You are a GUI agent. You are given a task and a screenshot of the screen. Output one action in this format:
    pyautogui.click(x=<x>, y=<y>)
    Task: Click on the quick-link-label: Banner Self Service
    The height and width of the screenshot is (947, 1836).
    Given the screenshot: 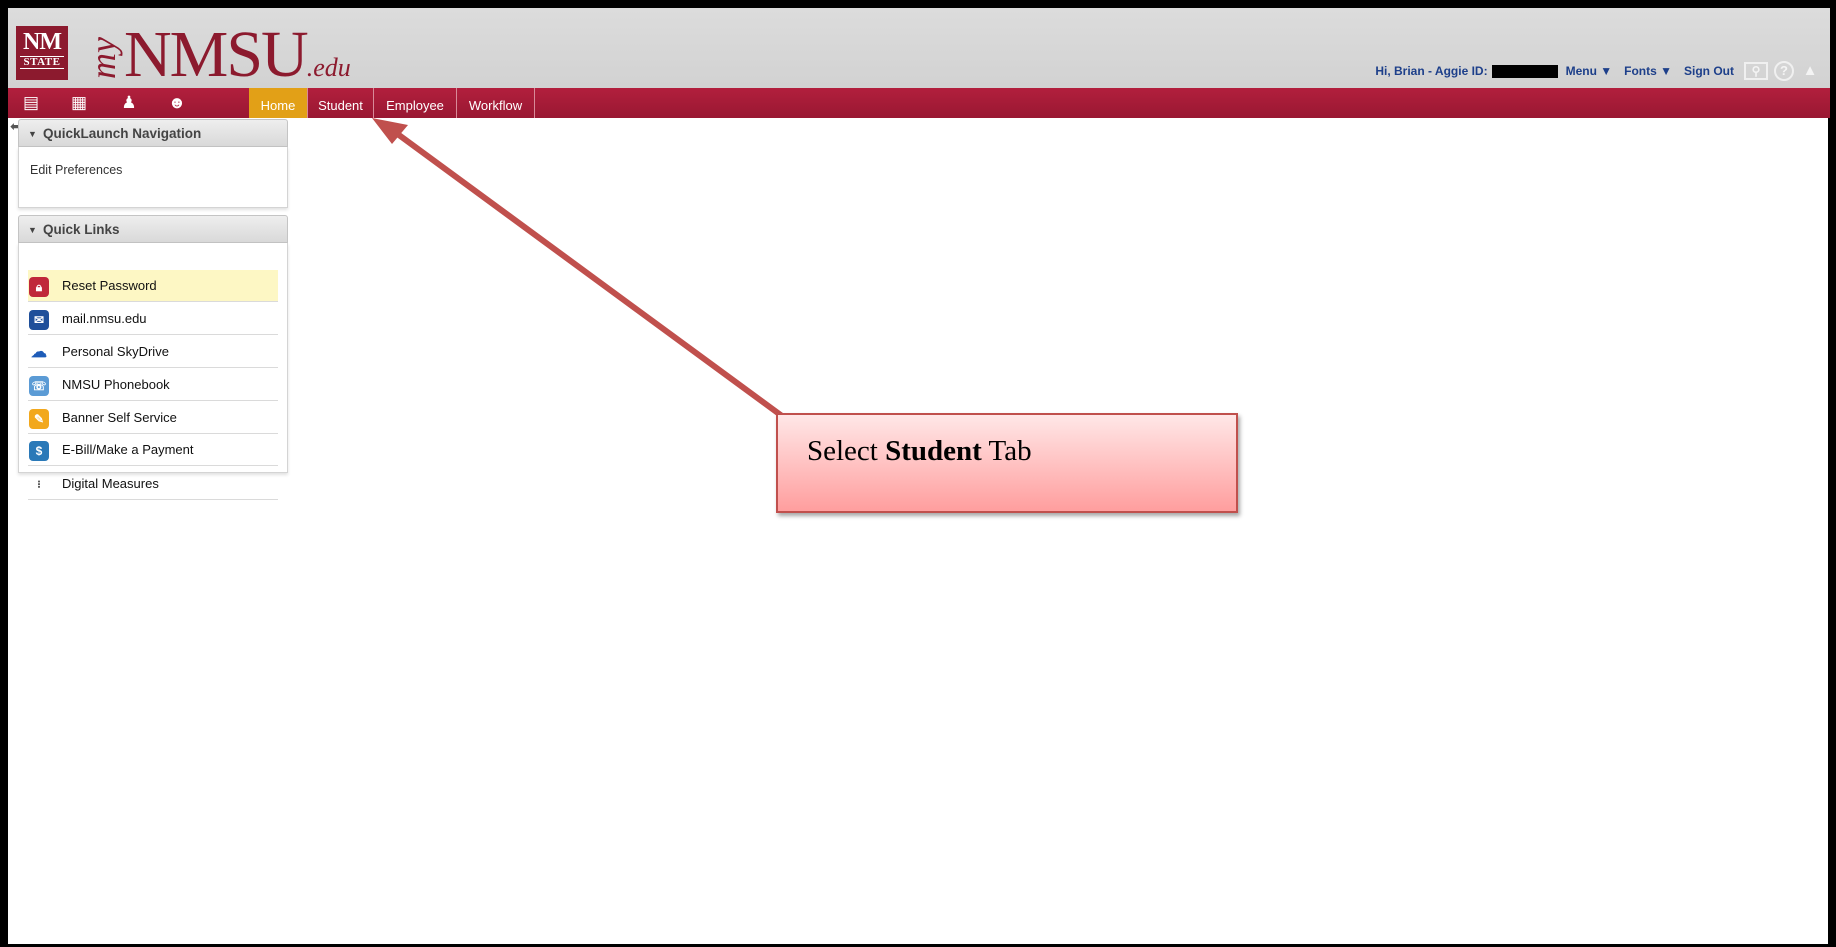 What is the action you would take?
    pyautogui.click(x=119, y=417)
    